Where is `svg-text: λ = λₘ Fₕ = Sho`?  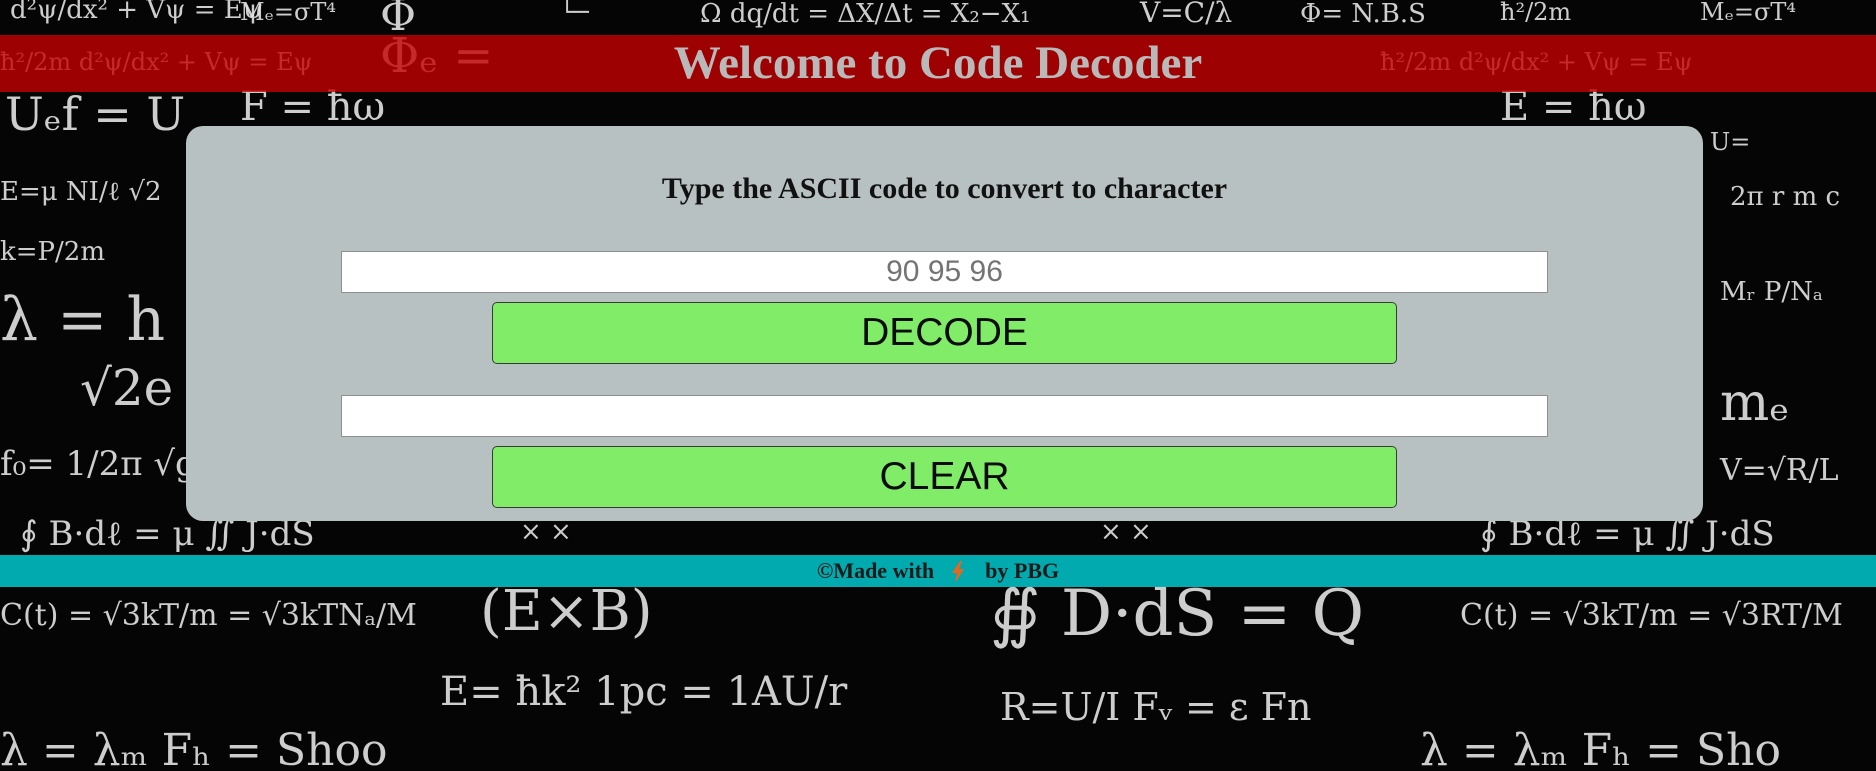 svg-text: λ = λₘ Fₕ = Sho is located at coordinates (1600, 748).